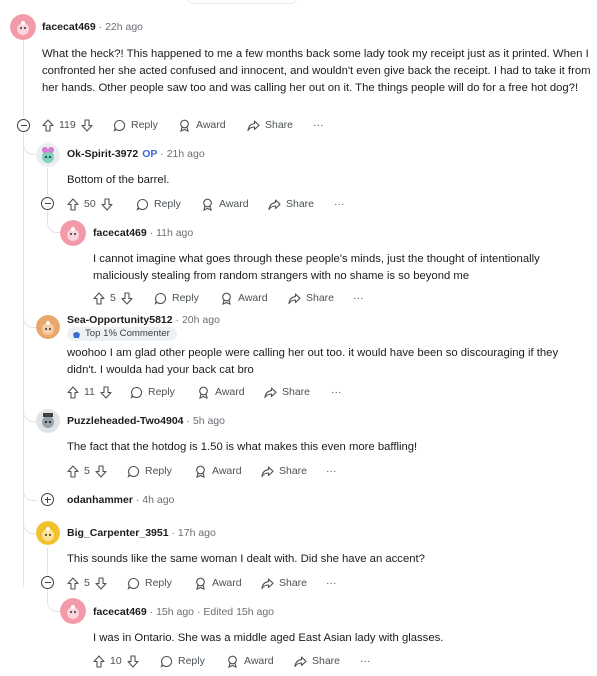 This screenshot has height=676, width=597. What do you see at coordinates (184, 612) in the screenshot?
I see `comment-meta: facecat469 · 15h ago · Edited 15h ago` at bounding box center [184, 612].